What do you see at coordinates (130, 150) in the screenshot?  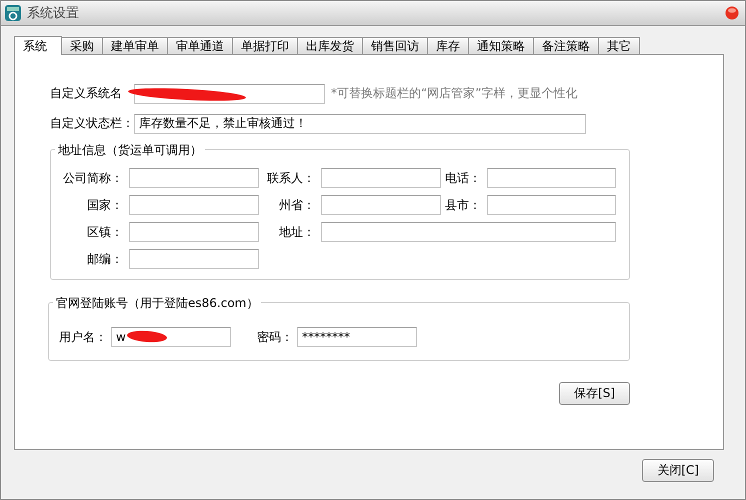 I see `group-title: 地址信息（货运单可调用）` at bounding box center [130, 150].